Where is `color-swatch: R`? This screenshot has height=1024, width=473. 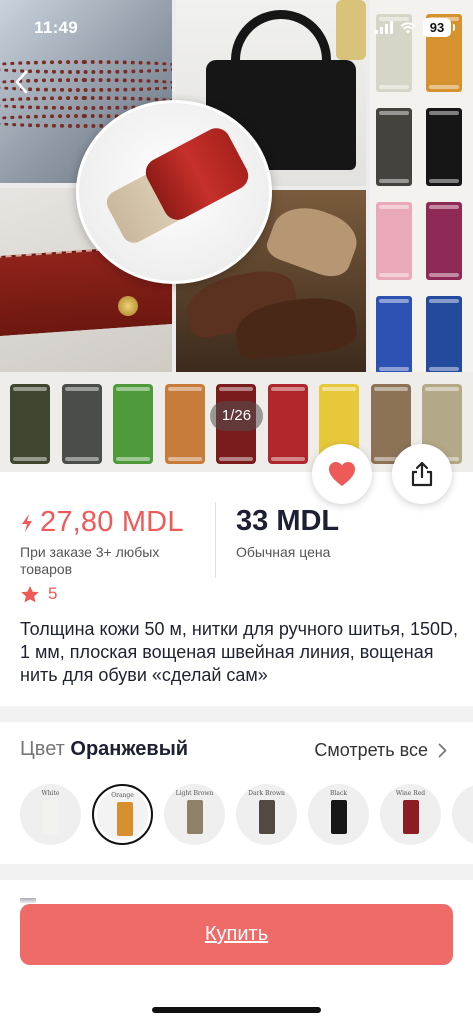
color-swatch: R is located at coordinates (462, 814).